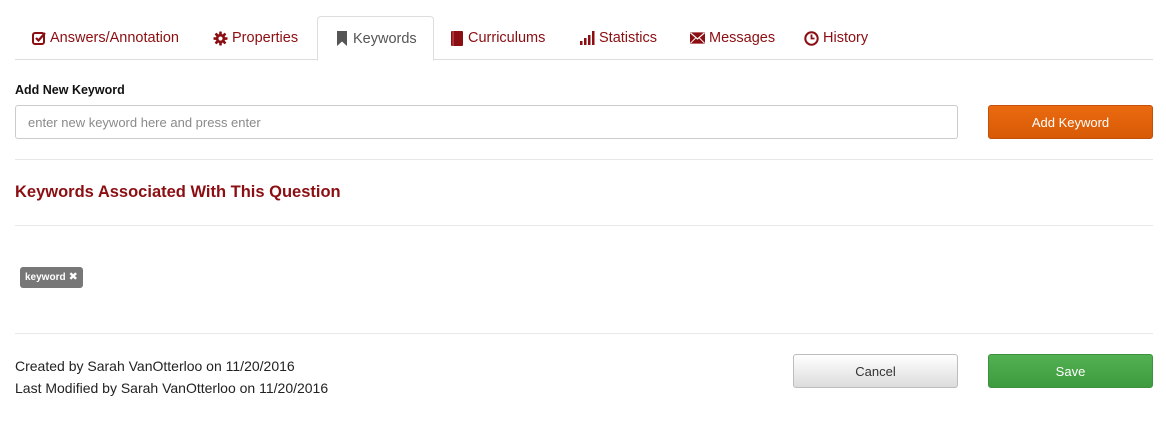 The image size is (1166, 422). What do you see at coordinates (507, 38) in the screenshot?
I see `tab-label: Curriculums` at bounding box center [507, 38].